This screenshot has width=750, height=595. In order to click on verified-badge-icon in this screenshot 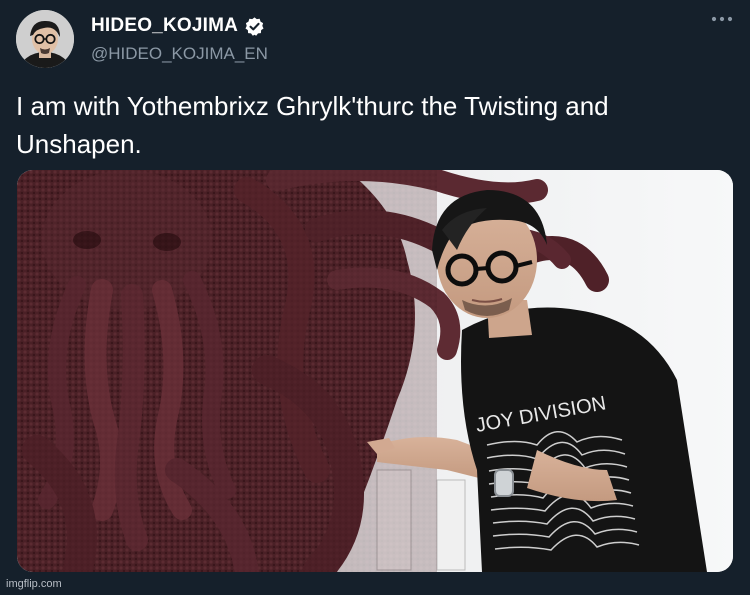, I will do `click(254, 26)`.